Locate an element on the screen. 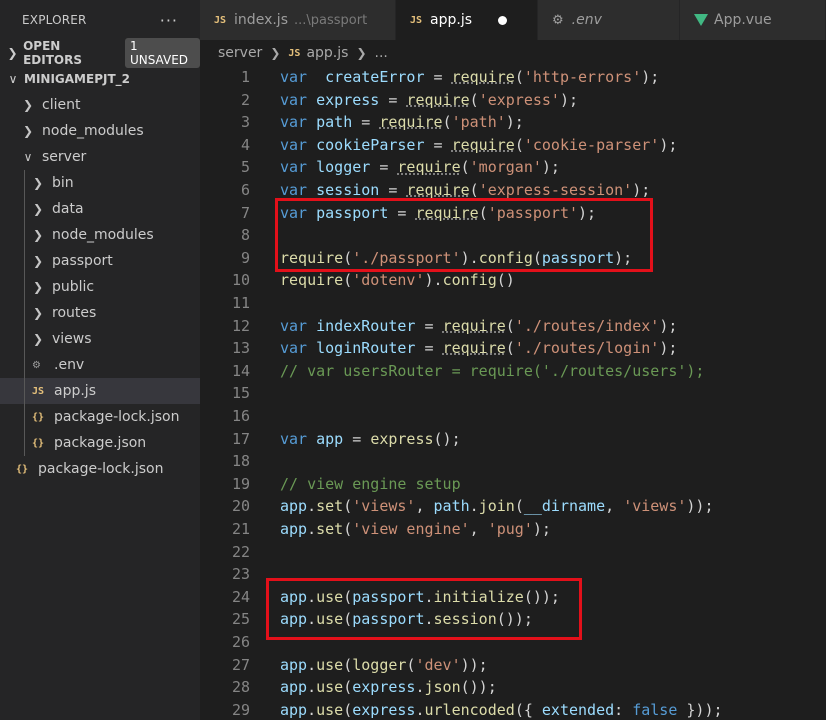 This screenshot has height=720, width=826. code-line: 9 require('./passport').config(passport); is located at coordinates (513, 258).